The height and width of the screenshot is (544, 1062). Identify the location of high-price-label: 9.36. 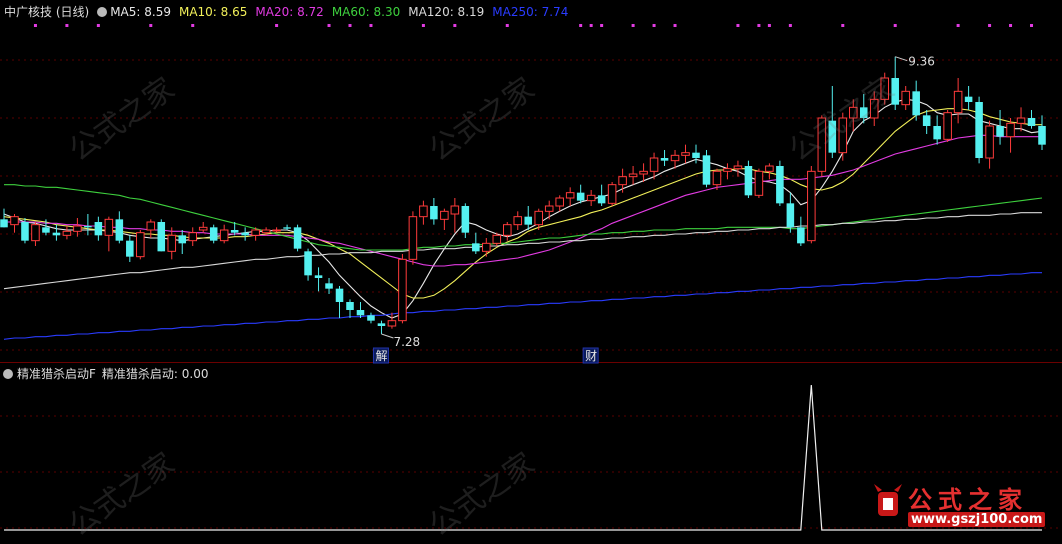
(921, 62).